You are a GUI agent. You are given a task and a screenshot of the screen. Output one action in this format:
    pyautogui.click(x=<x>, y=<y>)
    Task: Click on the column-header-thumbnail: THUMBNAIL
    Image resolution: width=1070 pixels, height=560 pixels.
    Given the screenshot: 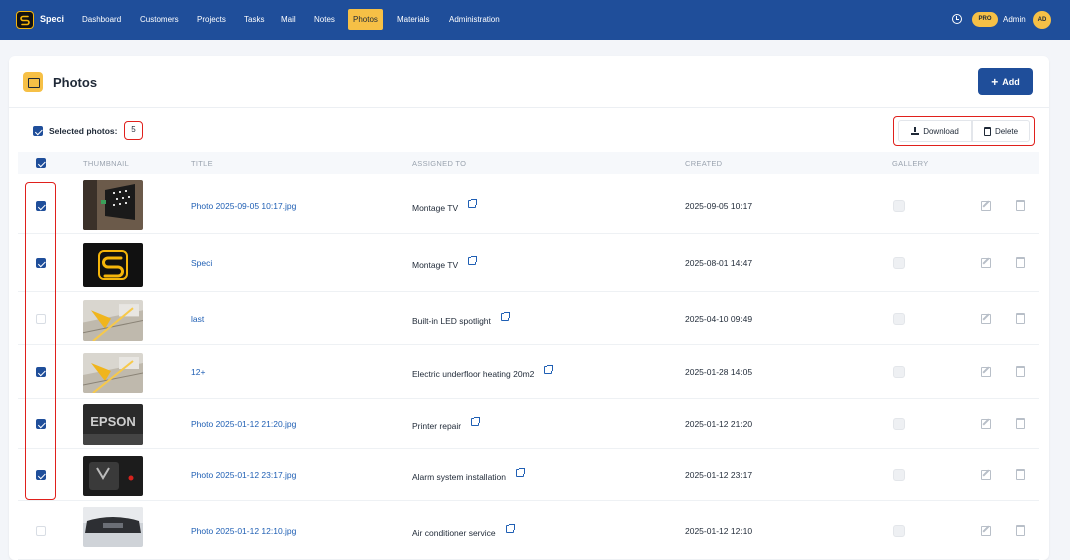 What is the action you would take?
    pyautogui.click(x=106, y=163)
    